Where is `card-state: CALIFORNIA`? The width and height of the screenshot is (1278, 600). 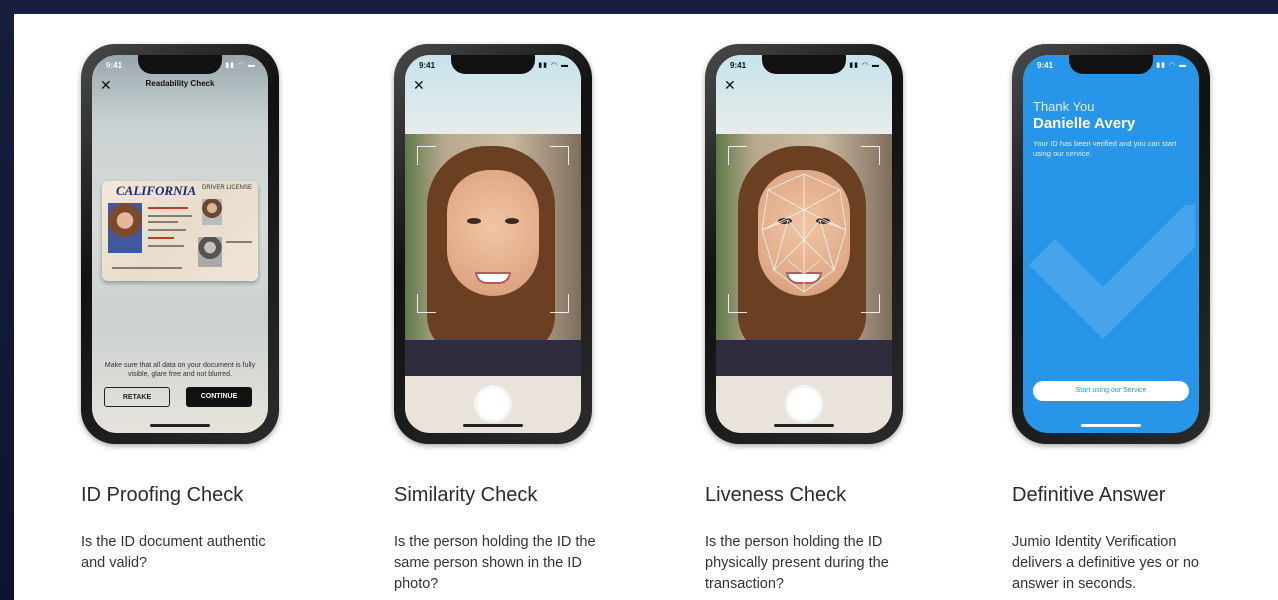 card-state: CALIFORNIA is located at coordinates (156, 190).